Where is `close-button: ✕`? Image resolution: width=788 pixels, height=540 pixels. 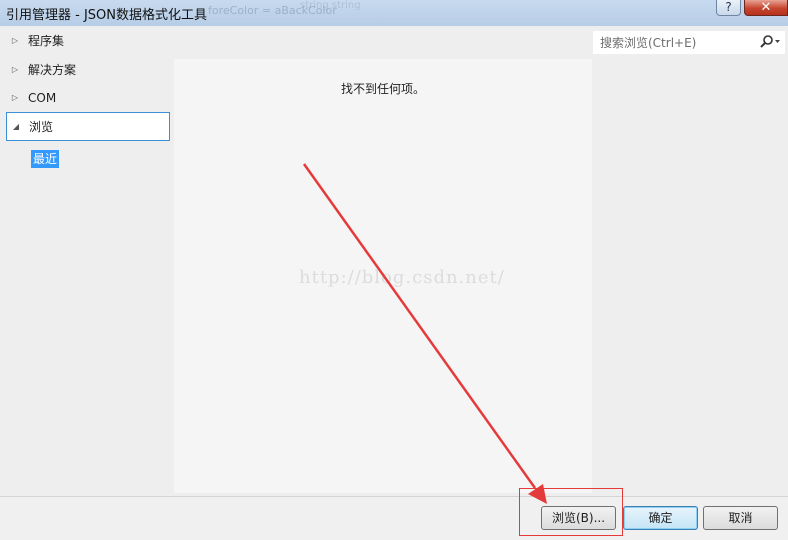
close-button: ✕ is located at coordinates (766, 8).